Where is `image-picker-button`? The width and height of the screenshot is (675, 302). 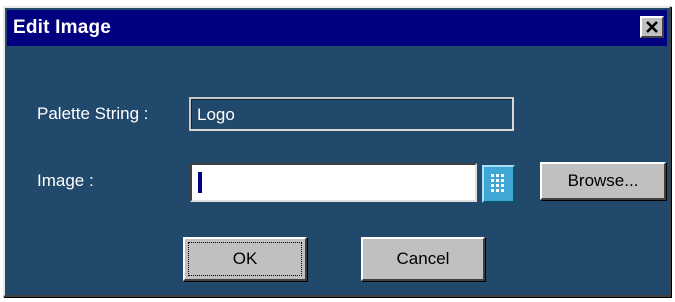 image-picker-button is located at coordinates (498, 184).